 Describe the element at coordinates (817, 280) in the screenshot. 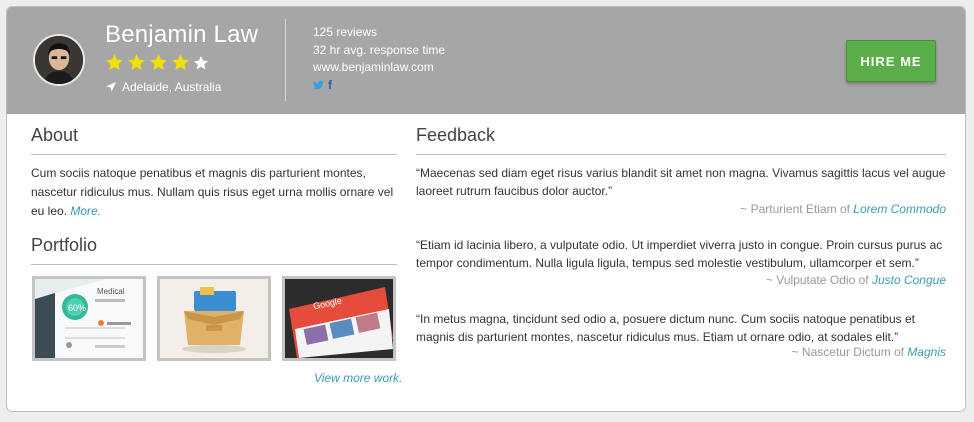

I see `feedback-author: ~ Vulputate Odio of` at that location.